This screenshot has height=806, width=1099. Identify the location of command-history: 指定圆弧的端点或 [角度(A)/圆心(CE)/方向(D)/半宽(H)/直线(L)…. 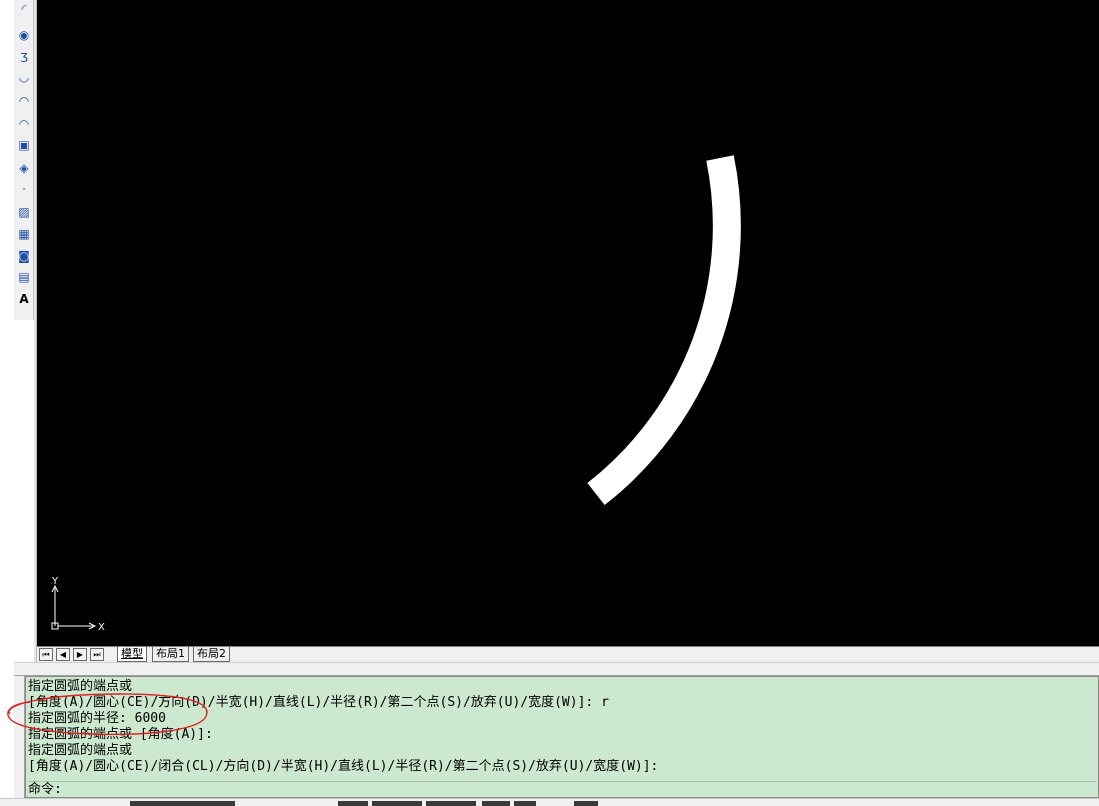
(562, 727).